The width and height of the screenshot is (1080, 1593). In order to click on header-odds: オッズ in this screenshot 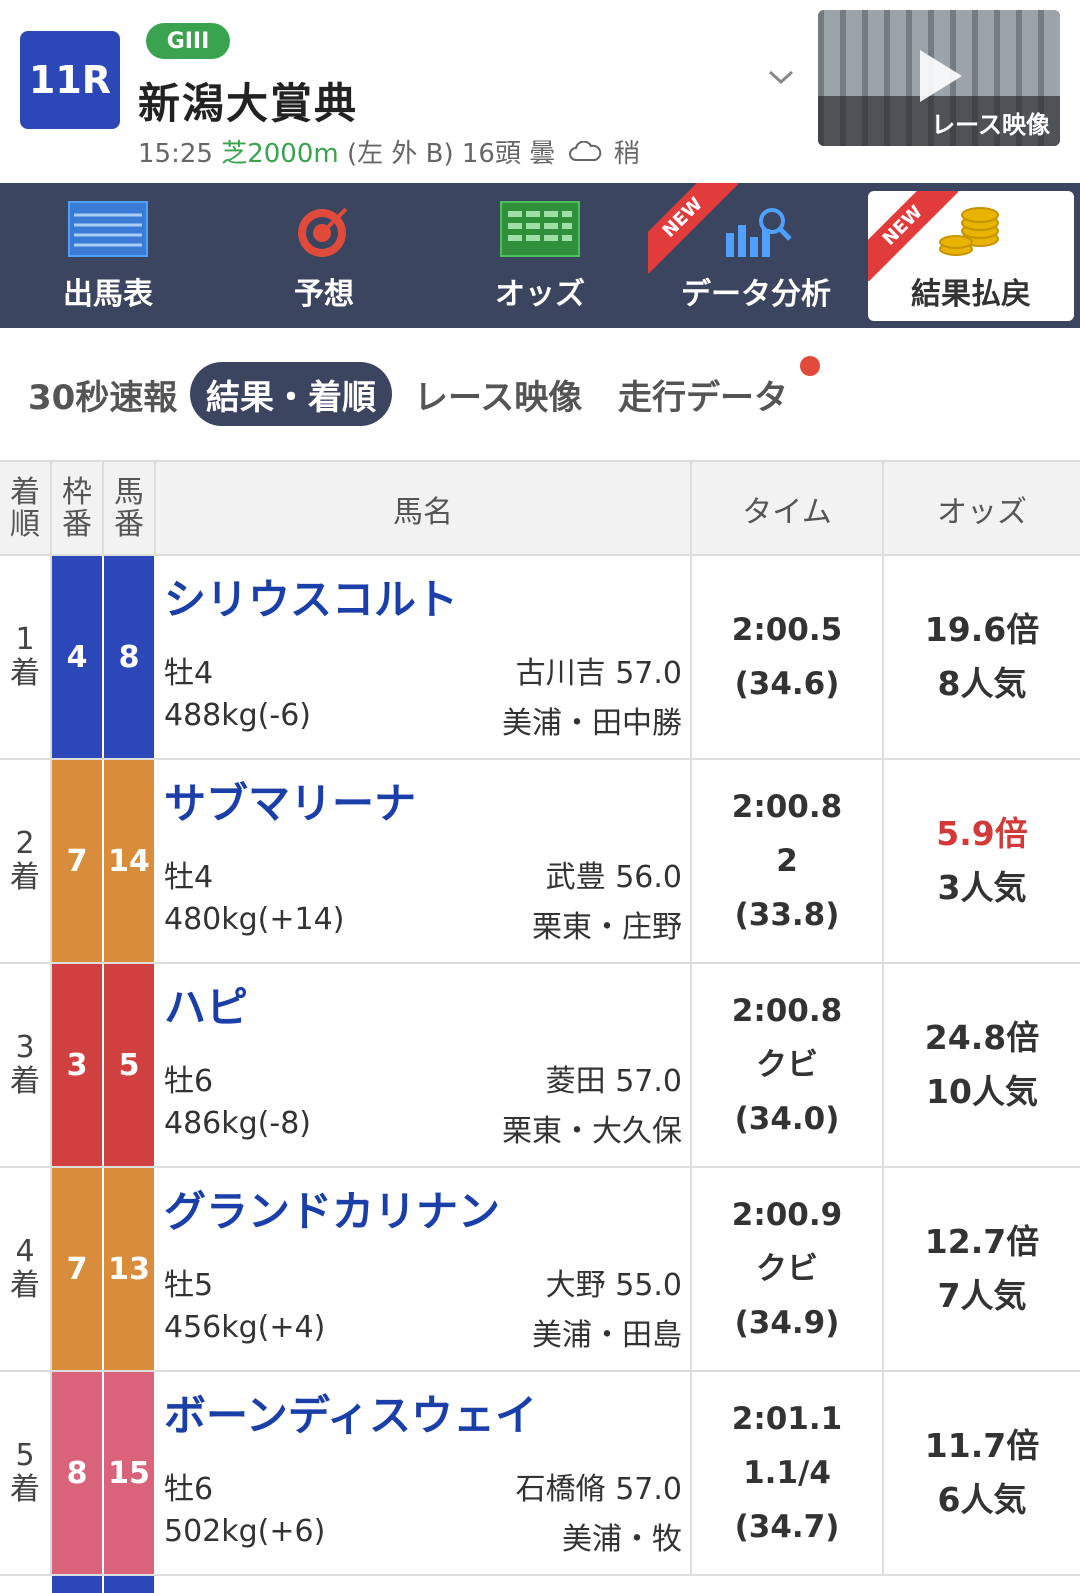, I will do `click(982, 512)`.